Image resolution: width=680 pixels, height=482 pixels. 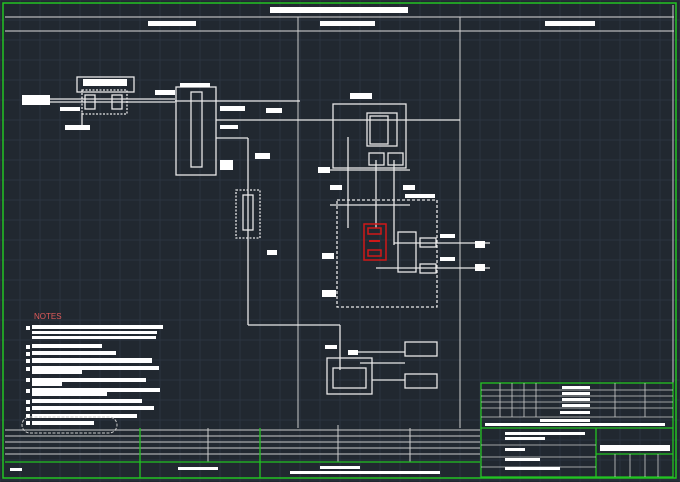 I want to click on title-block-grid, so click(x=577, y=430).